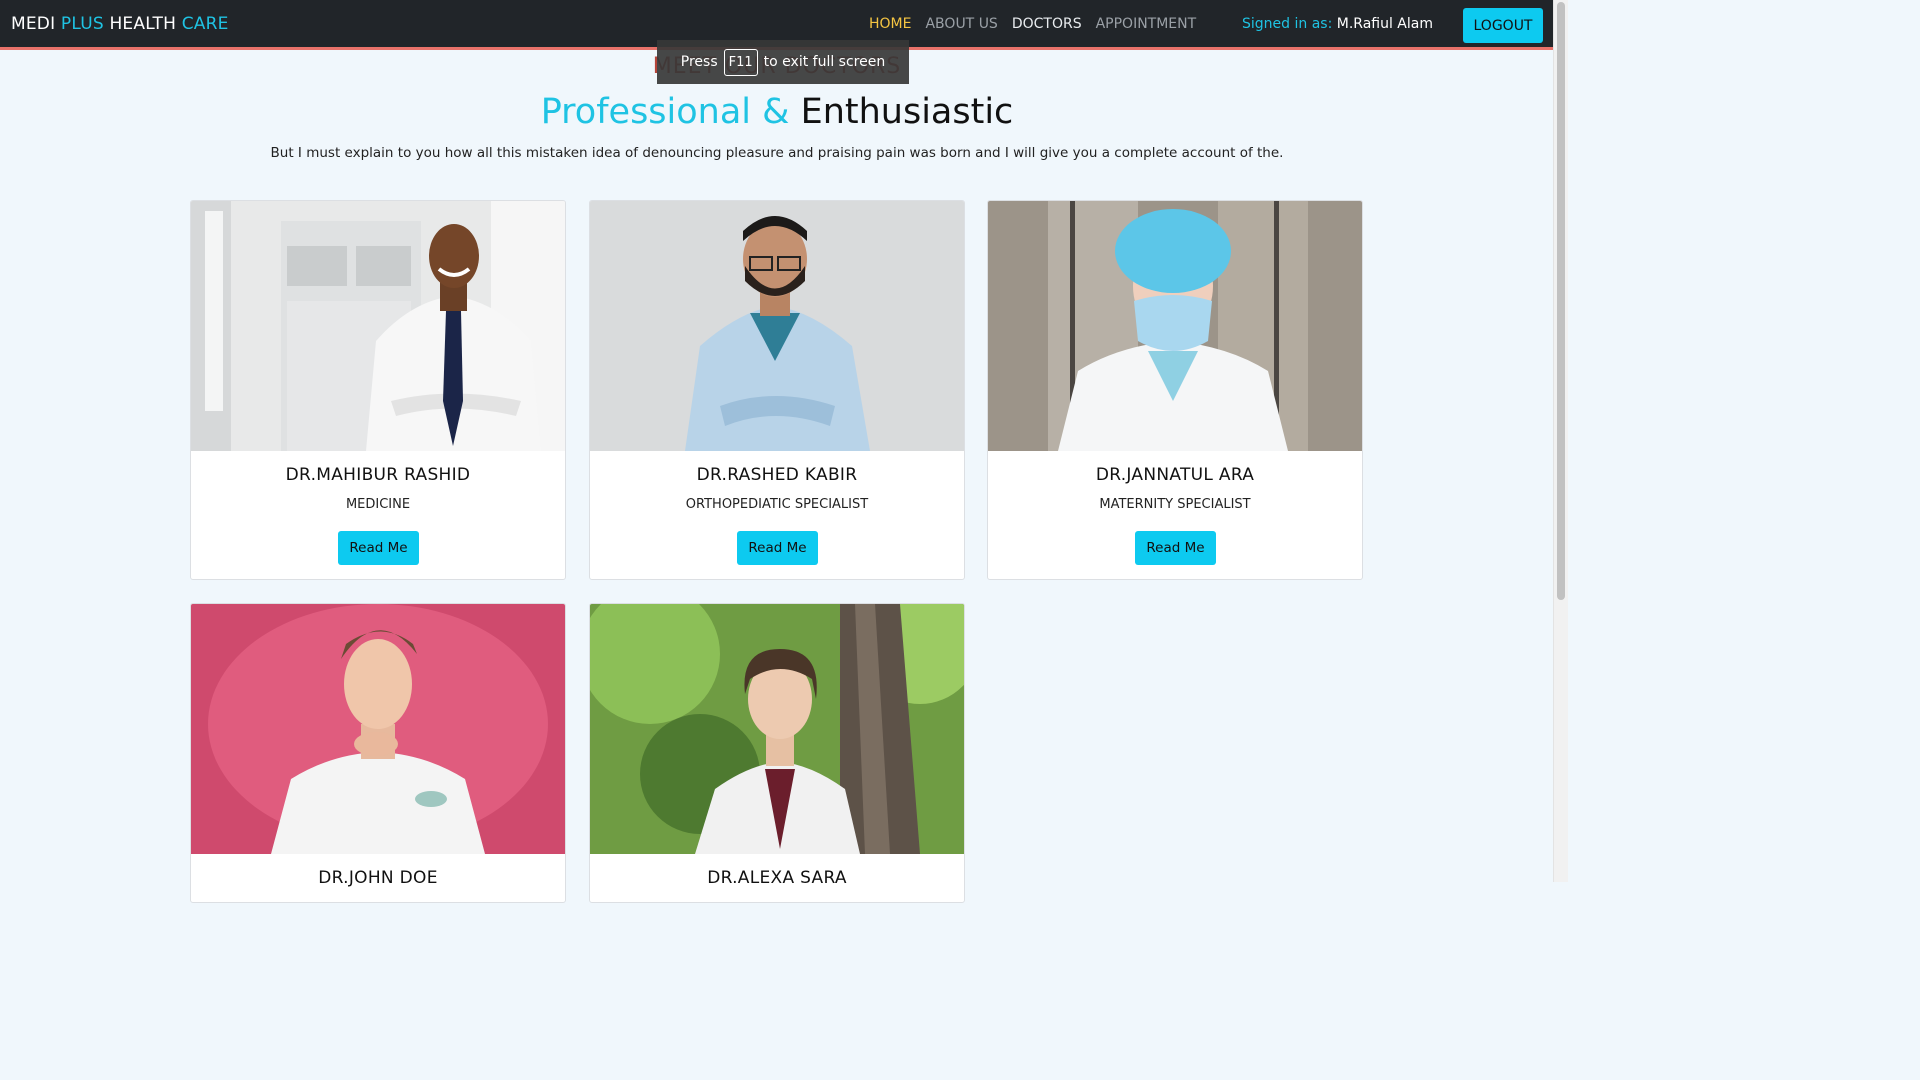 This screenshot has height=1080, width=1920. Describe the element at coordinates (961, 24) in the screenshot. I see `nav-link-about-us: ABOUT US` at that location.